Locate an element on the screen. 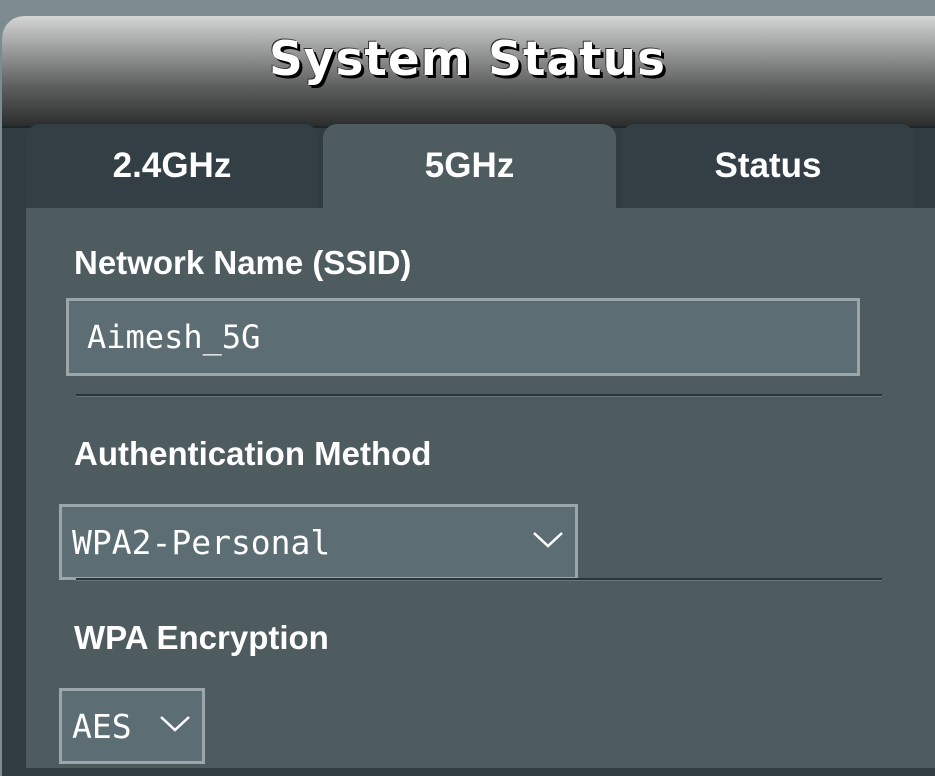 The height and width of the screenshot is (776, 935). ssid-label: Network Name (SSID) is located at coordinates (243, 262).